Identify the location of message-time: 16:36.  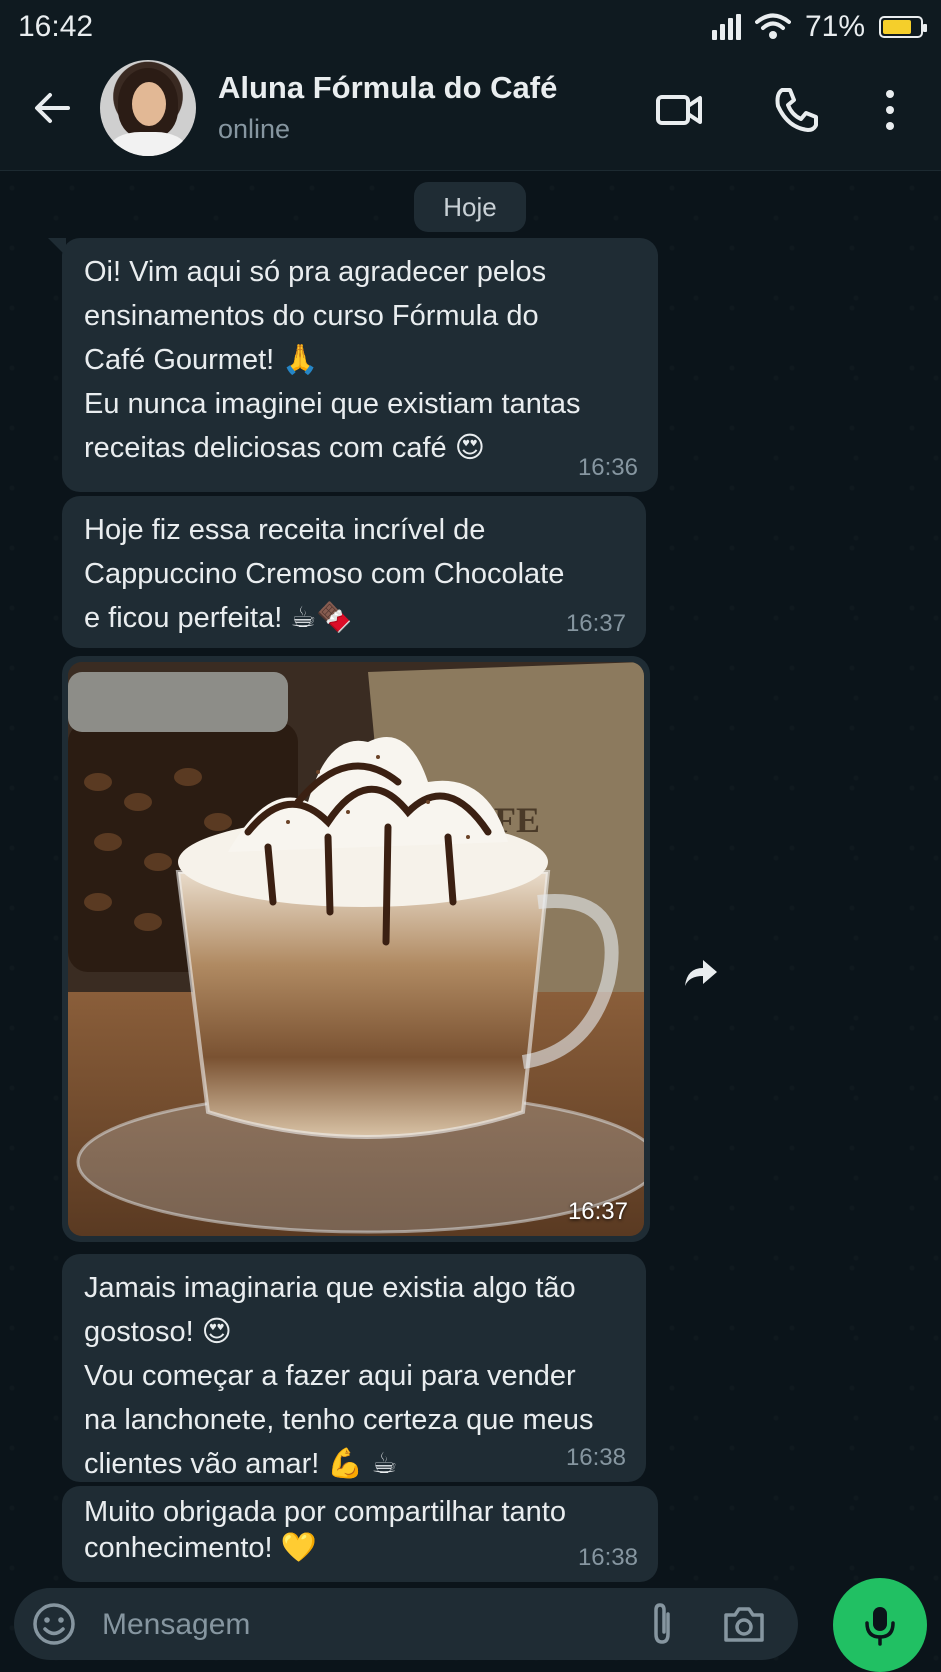
(607, 467).